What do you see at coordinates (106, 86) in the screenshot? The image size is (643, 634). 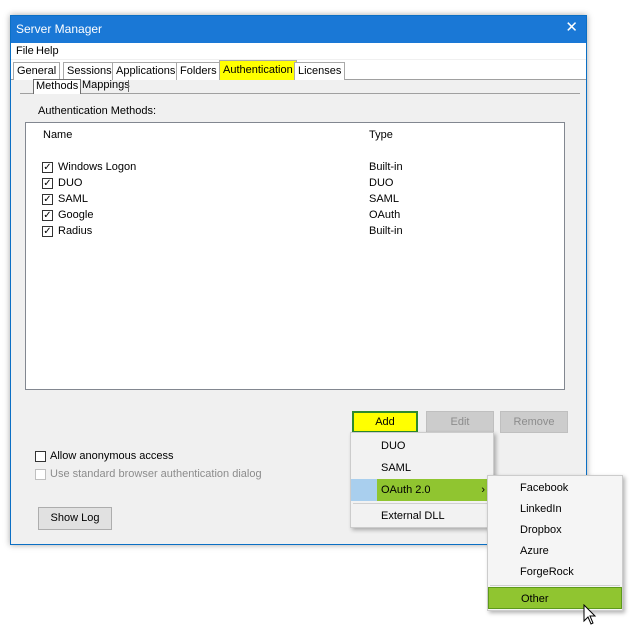 I see `tab-mappings: Mappings` at bounding box center [106, 86].